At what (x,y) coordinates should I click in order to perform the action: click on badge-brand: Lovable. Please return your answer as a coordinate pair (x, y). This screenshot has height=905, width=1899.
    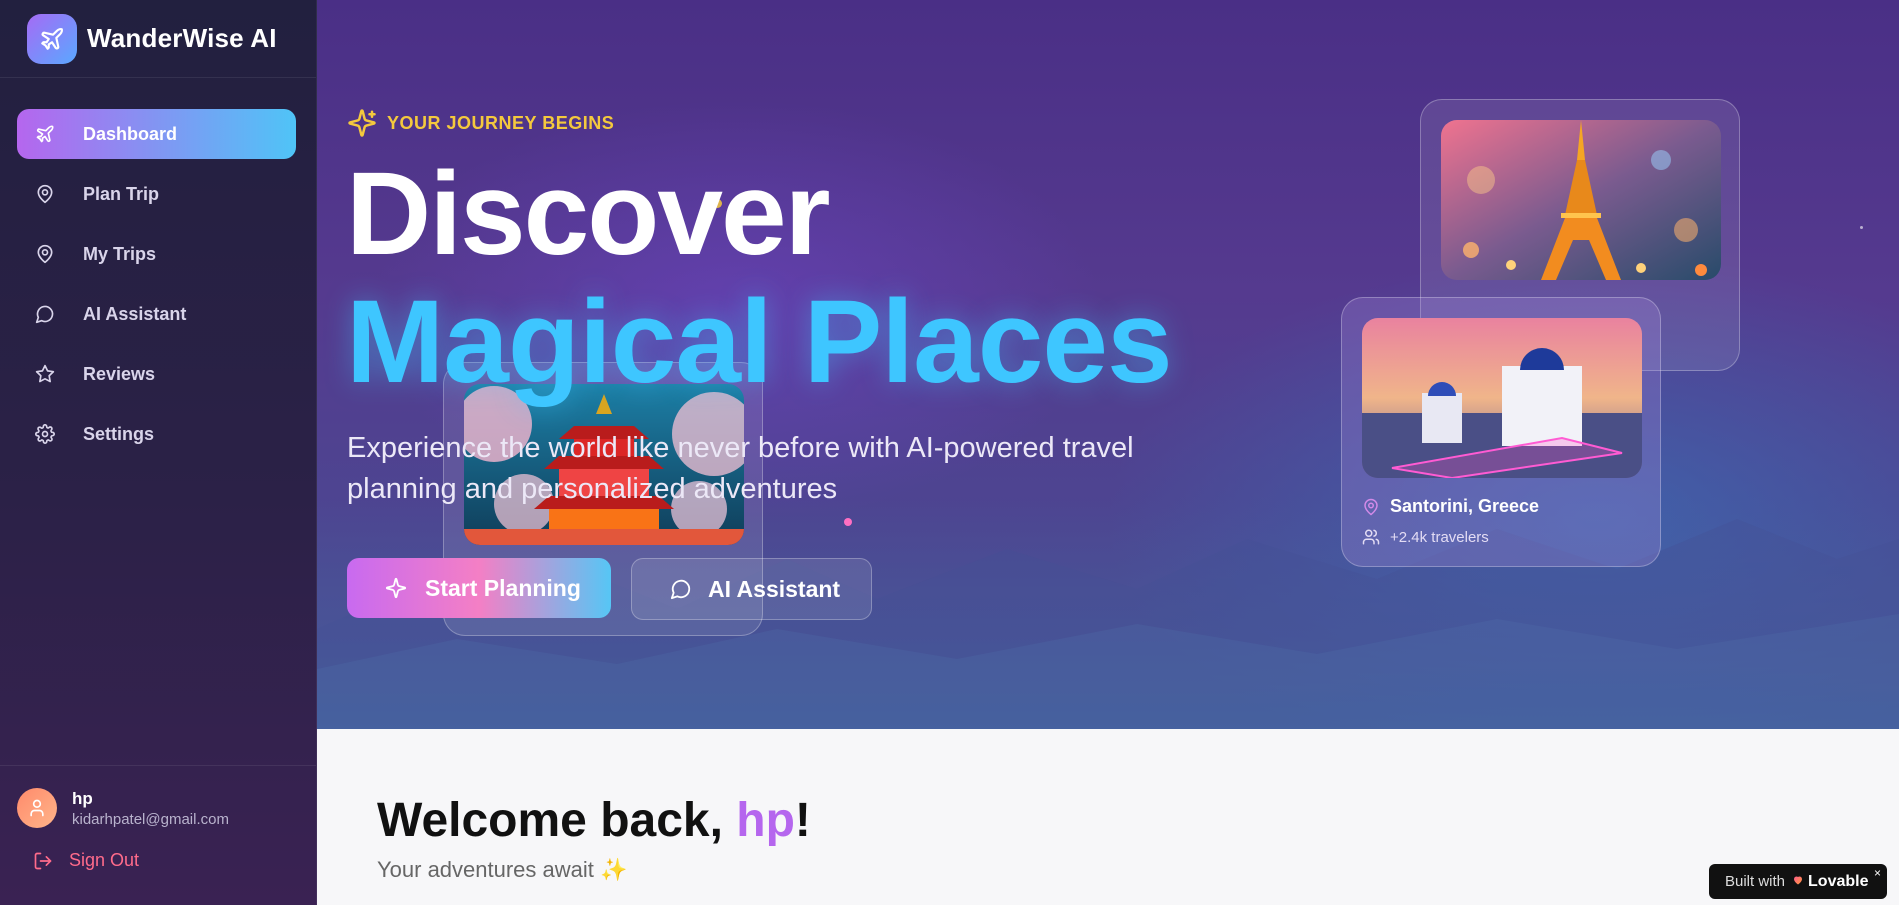
    Looking at the image, I should click on (1838, 881).